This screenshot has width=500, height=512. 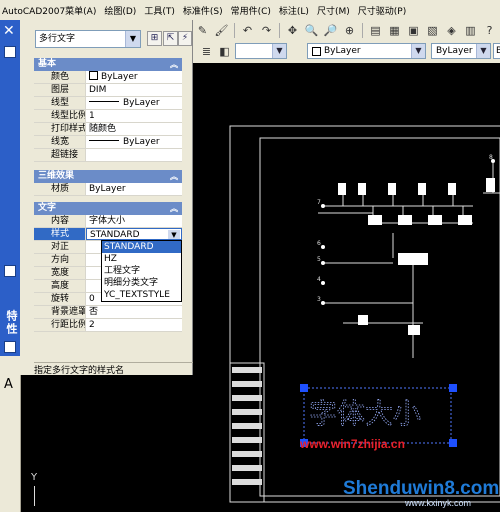 I want to click on leader-number: 7, so click(x=319, y=202).